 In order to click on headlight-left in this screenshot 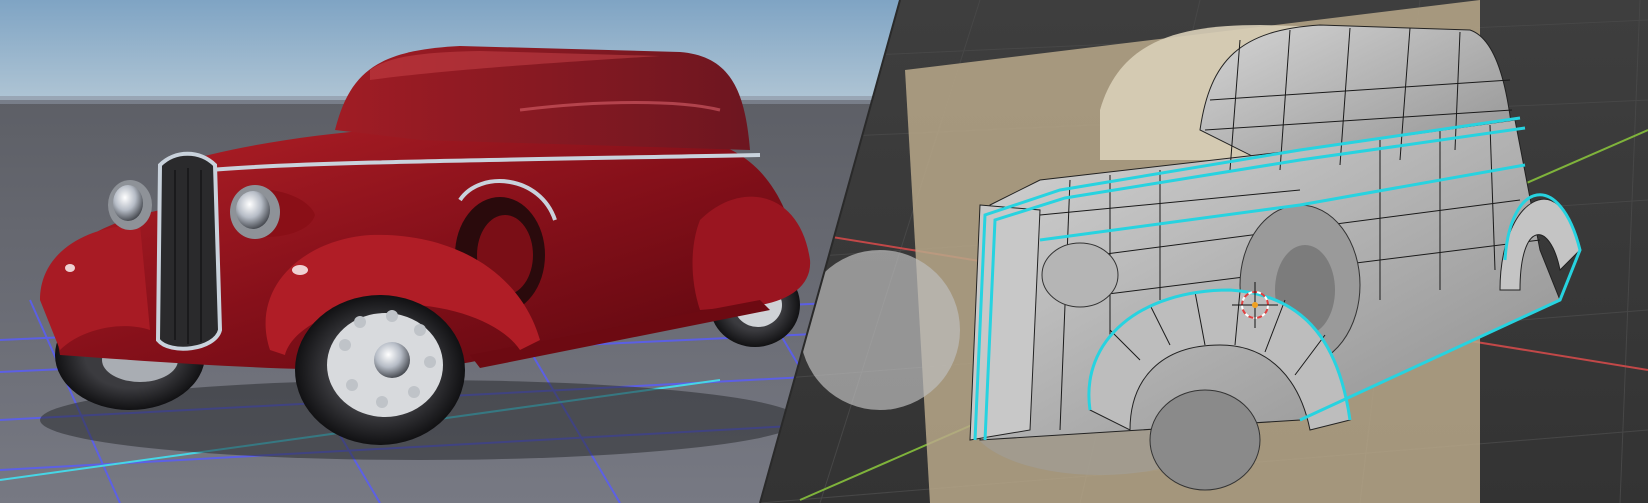, I will do `click(130, 205)`.